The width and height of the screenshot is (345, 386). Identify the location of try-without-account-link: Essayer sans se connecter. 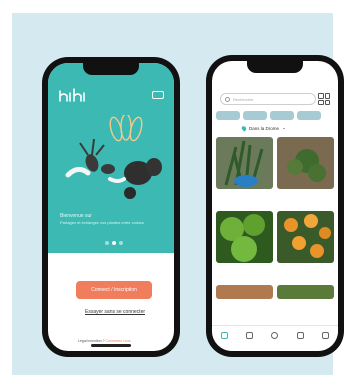
(115, 312).